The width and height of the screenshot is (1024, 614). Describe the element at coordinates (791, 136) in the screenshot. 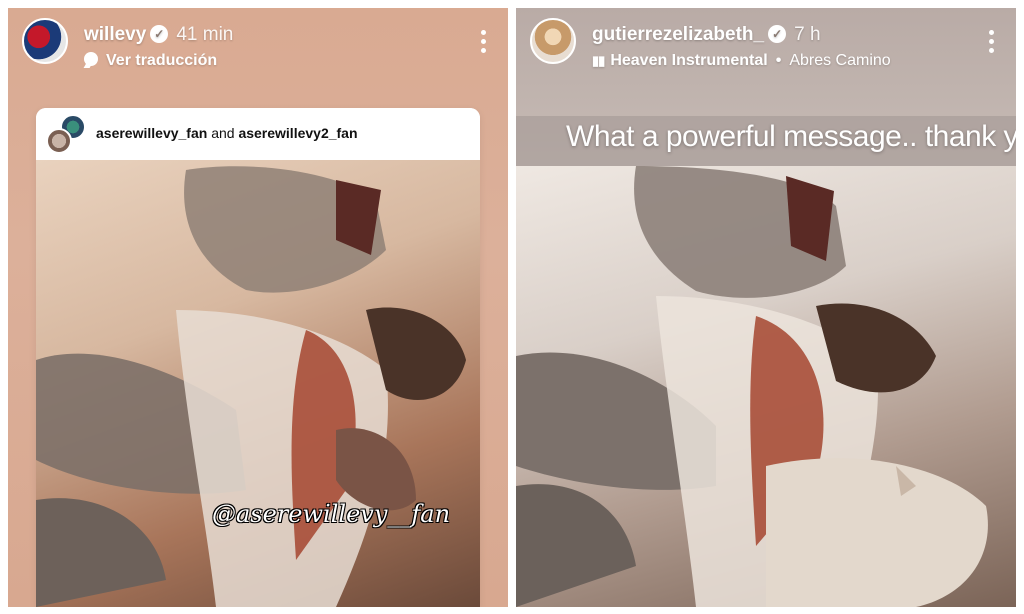

I see `story-caption: What a powerful message.. thank you` at that location.